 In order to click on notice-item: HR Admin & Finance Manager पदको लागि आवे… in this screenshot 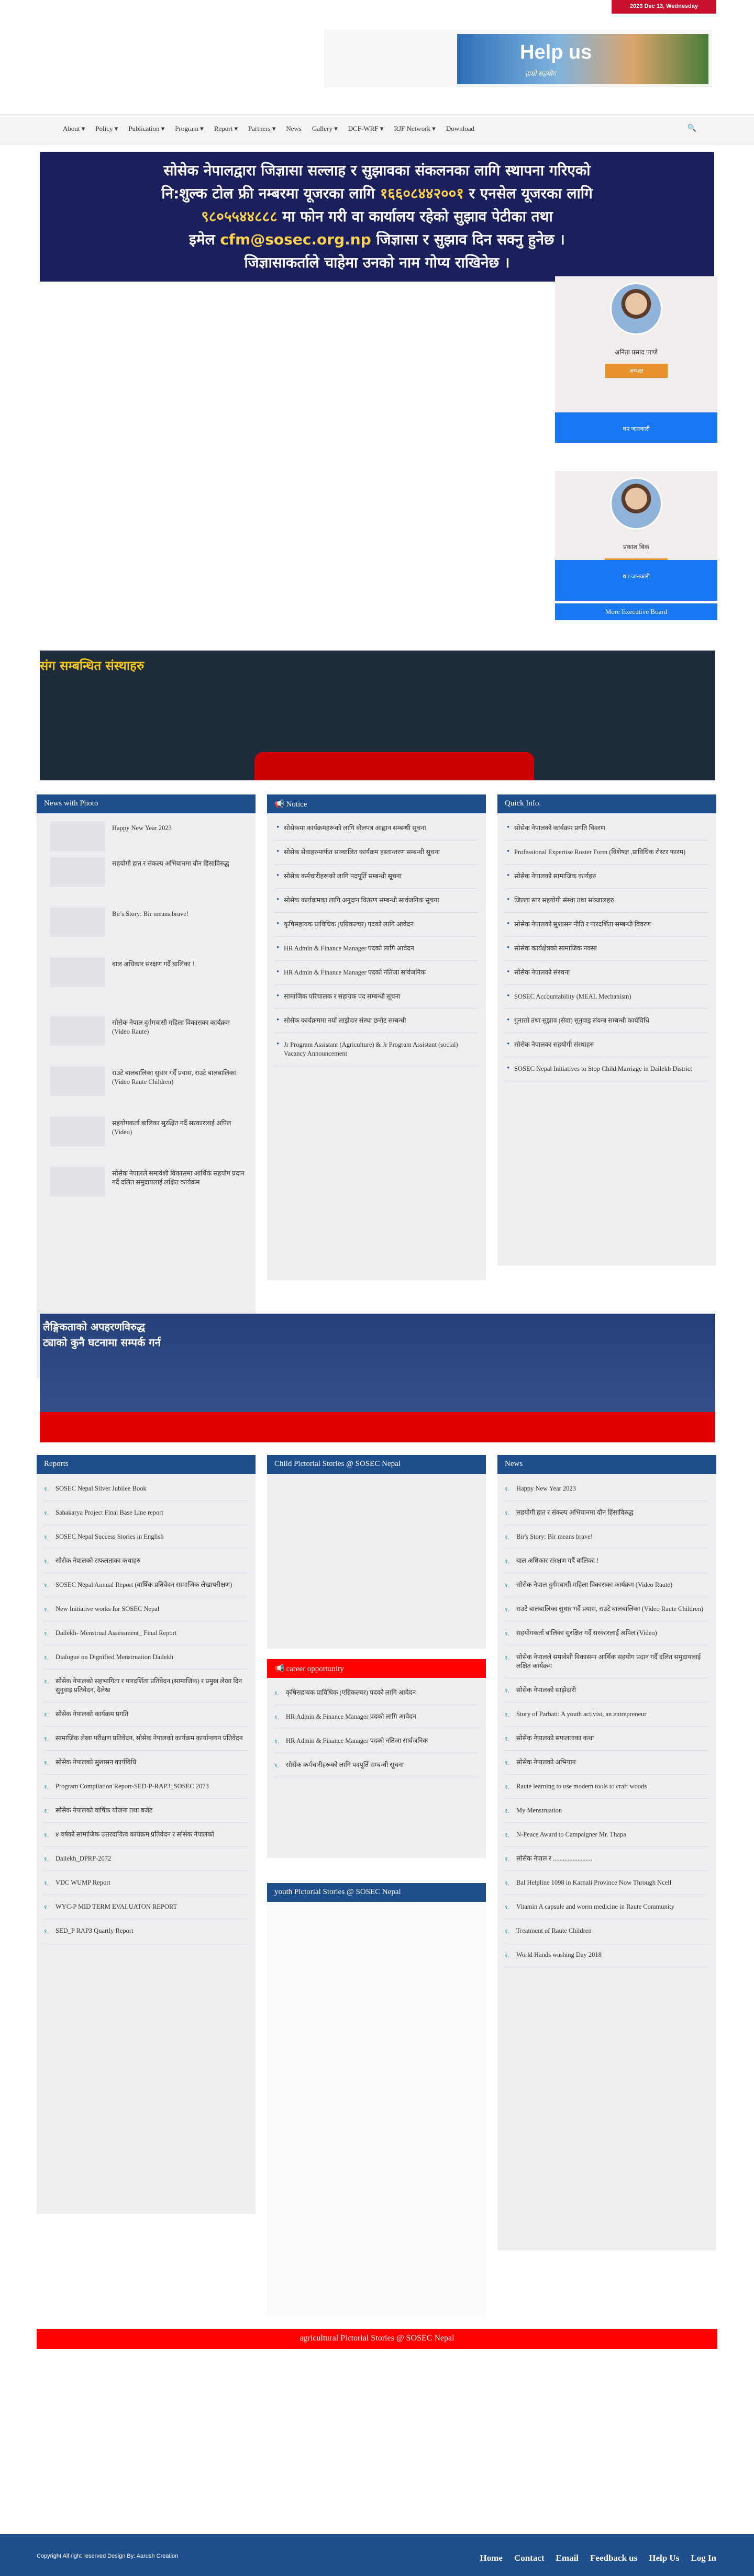, I will do `click(376, 949)`.